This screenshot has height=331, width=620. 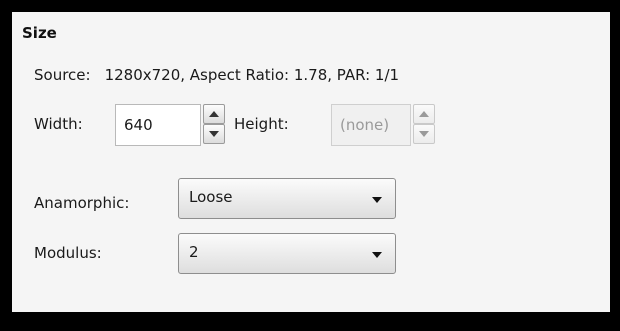 What do you see at coordinates (82, 203) in the screenshot?
I see `anamorphic-label: Anamorphic:` at bounding box center [82, 203].